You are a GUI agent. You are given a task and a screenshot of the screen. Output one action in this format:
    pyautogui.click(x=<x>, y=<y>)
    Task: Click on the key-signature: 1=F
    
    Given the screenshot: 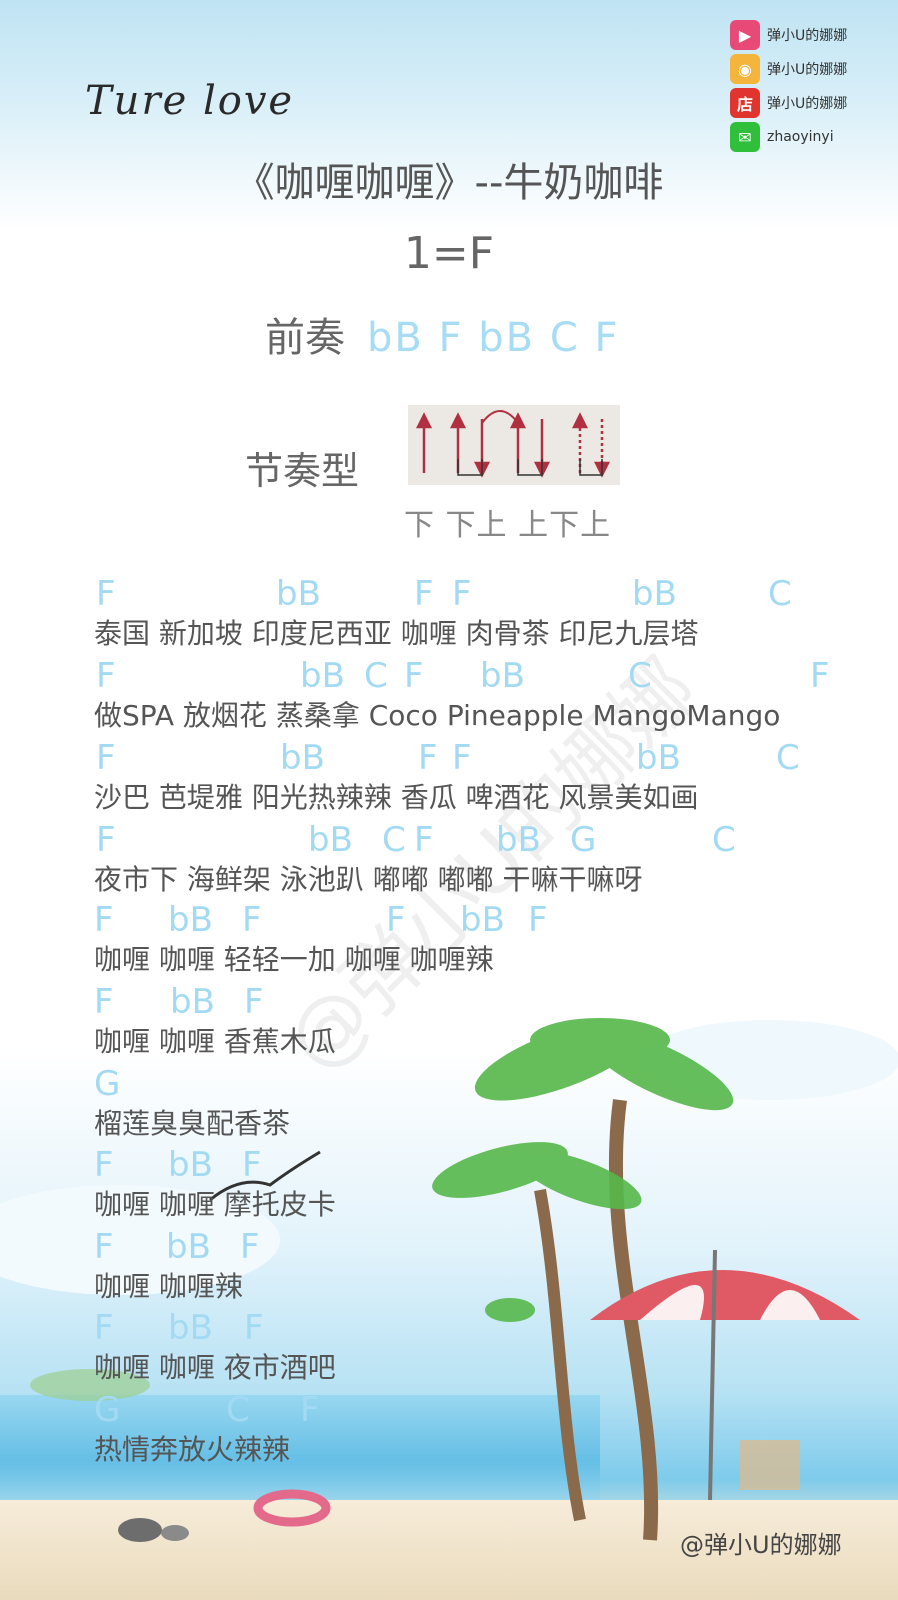 What is the action you would take?
    pyautogui.click(x=449, y=253)
    